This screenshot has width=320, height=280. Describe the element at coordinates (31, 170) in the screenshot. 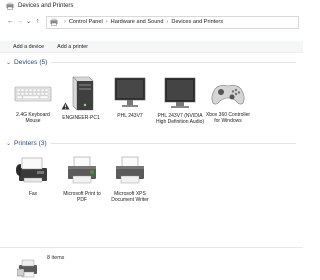

I see `fax-icon` at that location.